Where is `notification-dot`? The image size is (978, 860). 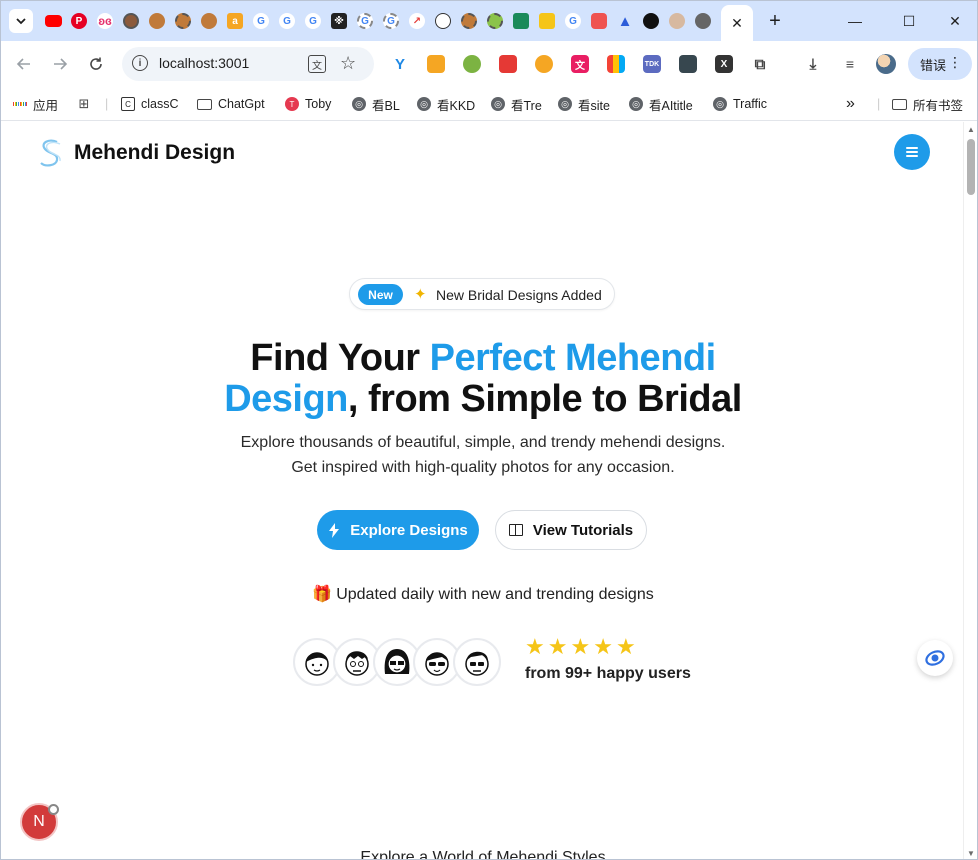 notification-dot is located at coordinates (53, 809).